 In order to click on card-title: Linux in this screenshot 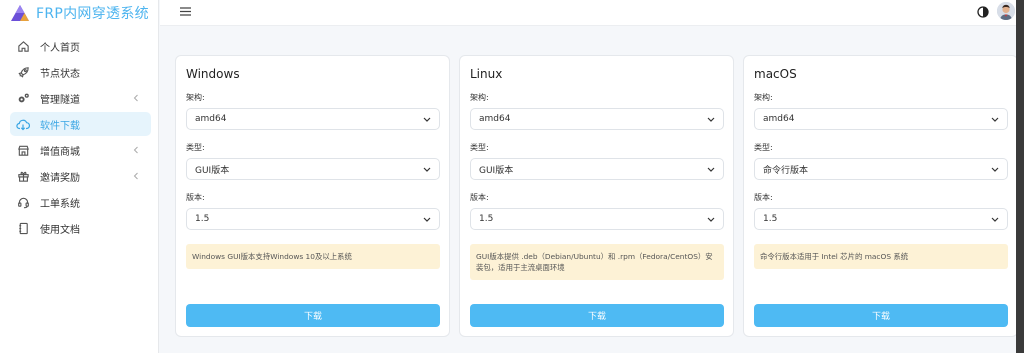, I will do `click(486, 74)`.